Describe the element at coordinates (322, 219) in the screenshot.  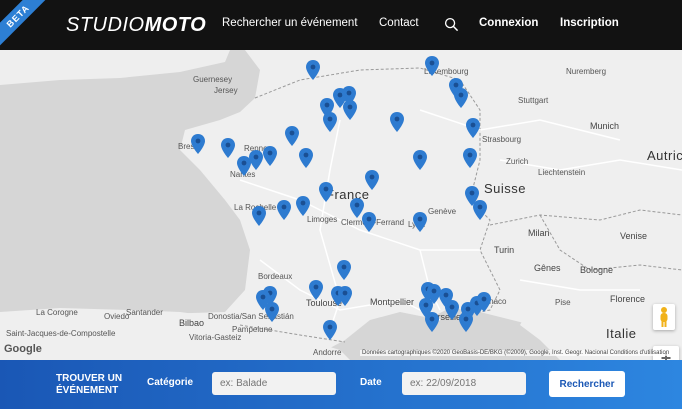
I see `map-label-limoges: Limoges` at that location.